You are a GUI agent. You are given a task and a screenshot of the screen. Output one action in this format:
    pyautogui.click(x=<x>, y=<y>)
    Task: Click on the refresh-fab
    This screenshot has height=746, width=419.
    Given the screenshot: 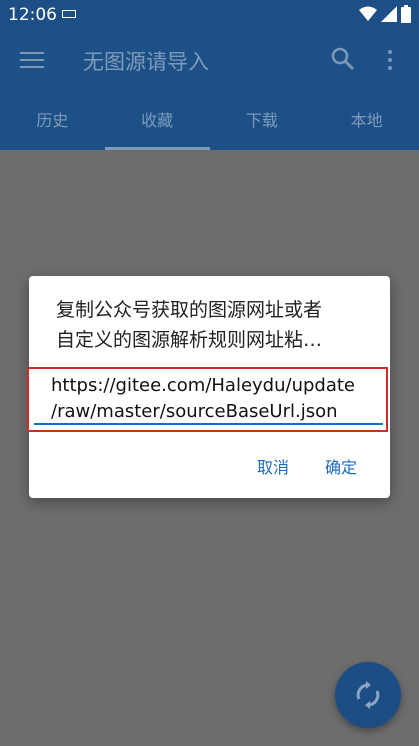 What is the action you would take?
    pyautogui.click(x=368, y=695)
    